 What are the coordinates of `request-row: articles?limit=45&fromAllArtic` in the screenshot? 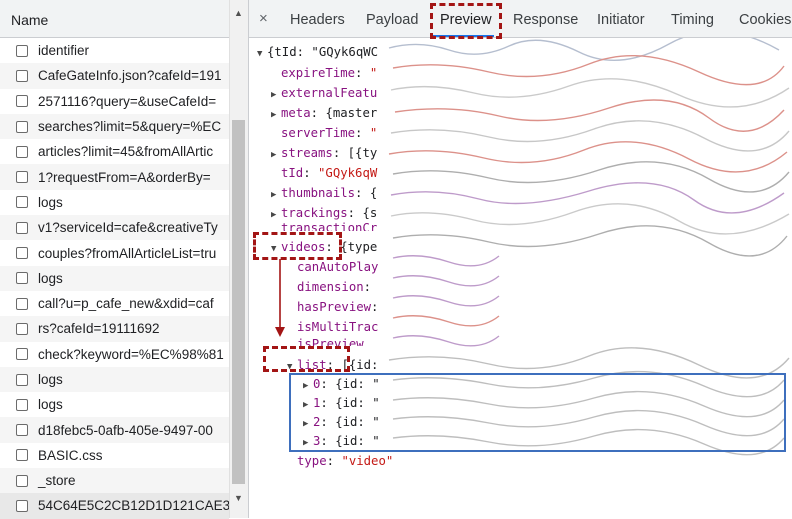 It's located at (114, 151).